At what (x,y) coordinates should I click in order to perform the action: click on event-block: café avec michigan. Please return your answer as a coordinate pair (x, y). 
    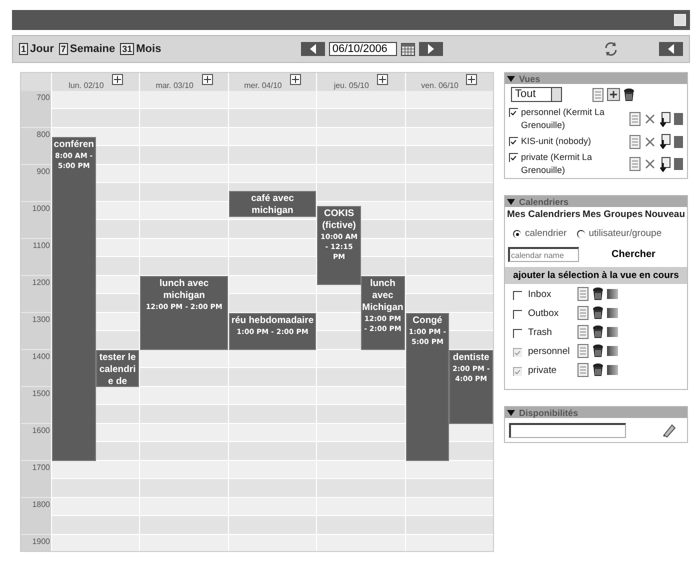
    Looking at the image, I should click on (272, 203).